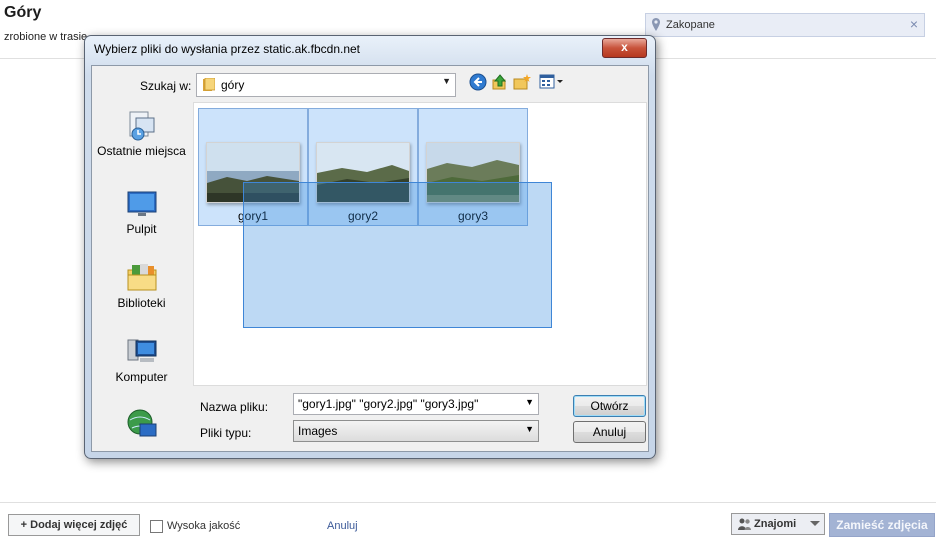 Image resolution: width=936 pixels, height=540 pixels. Describe the element at coordinates (609, 432) in the screenshot. I see `dialog-cancel-button: Anuluj` at that location.